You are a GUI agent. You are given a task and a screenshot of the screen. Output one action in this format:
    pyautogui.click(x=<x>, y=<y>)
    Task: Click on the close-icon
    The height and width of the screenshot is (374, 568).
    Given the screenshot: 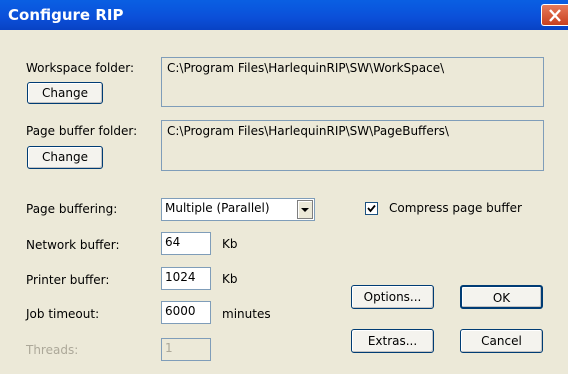 What is the action you would take?
    pyautogui.click(x=555, y=15)
    